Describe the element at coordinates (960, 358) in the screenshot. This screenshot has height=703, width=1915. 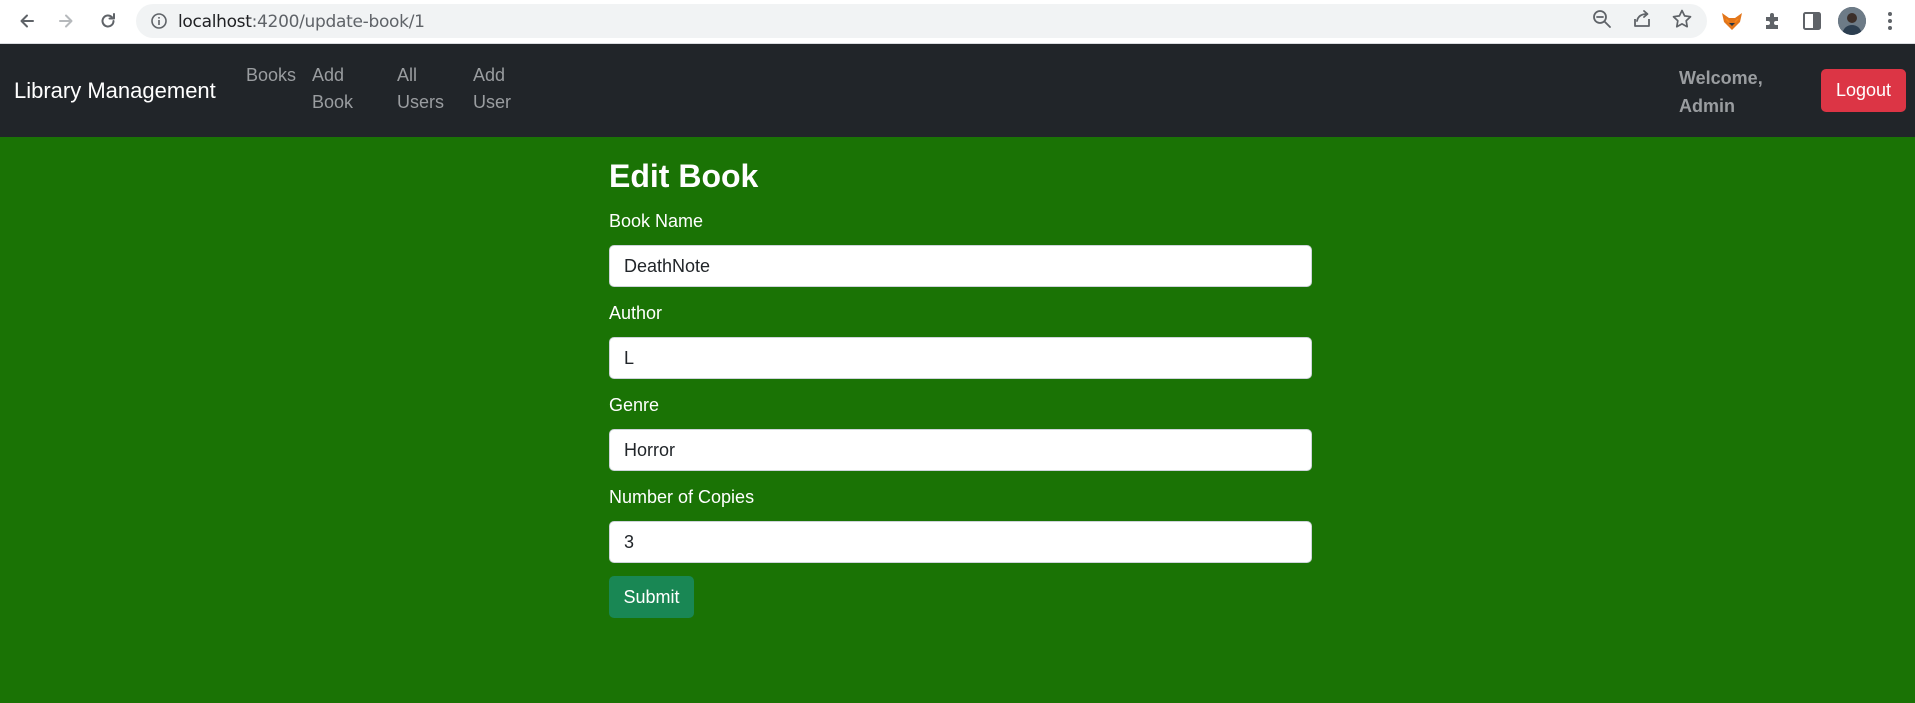
I see `author-input: L` at that location.